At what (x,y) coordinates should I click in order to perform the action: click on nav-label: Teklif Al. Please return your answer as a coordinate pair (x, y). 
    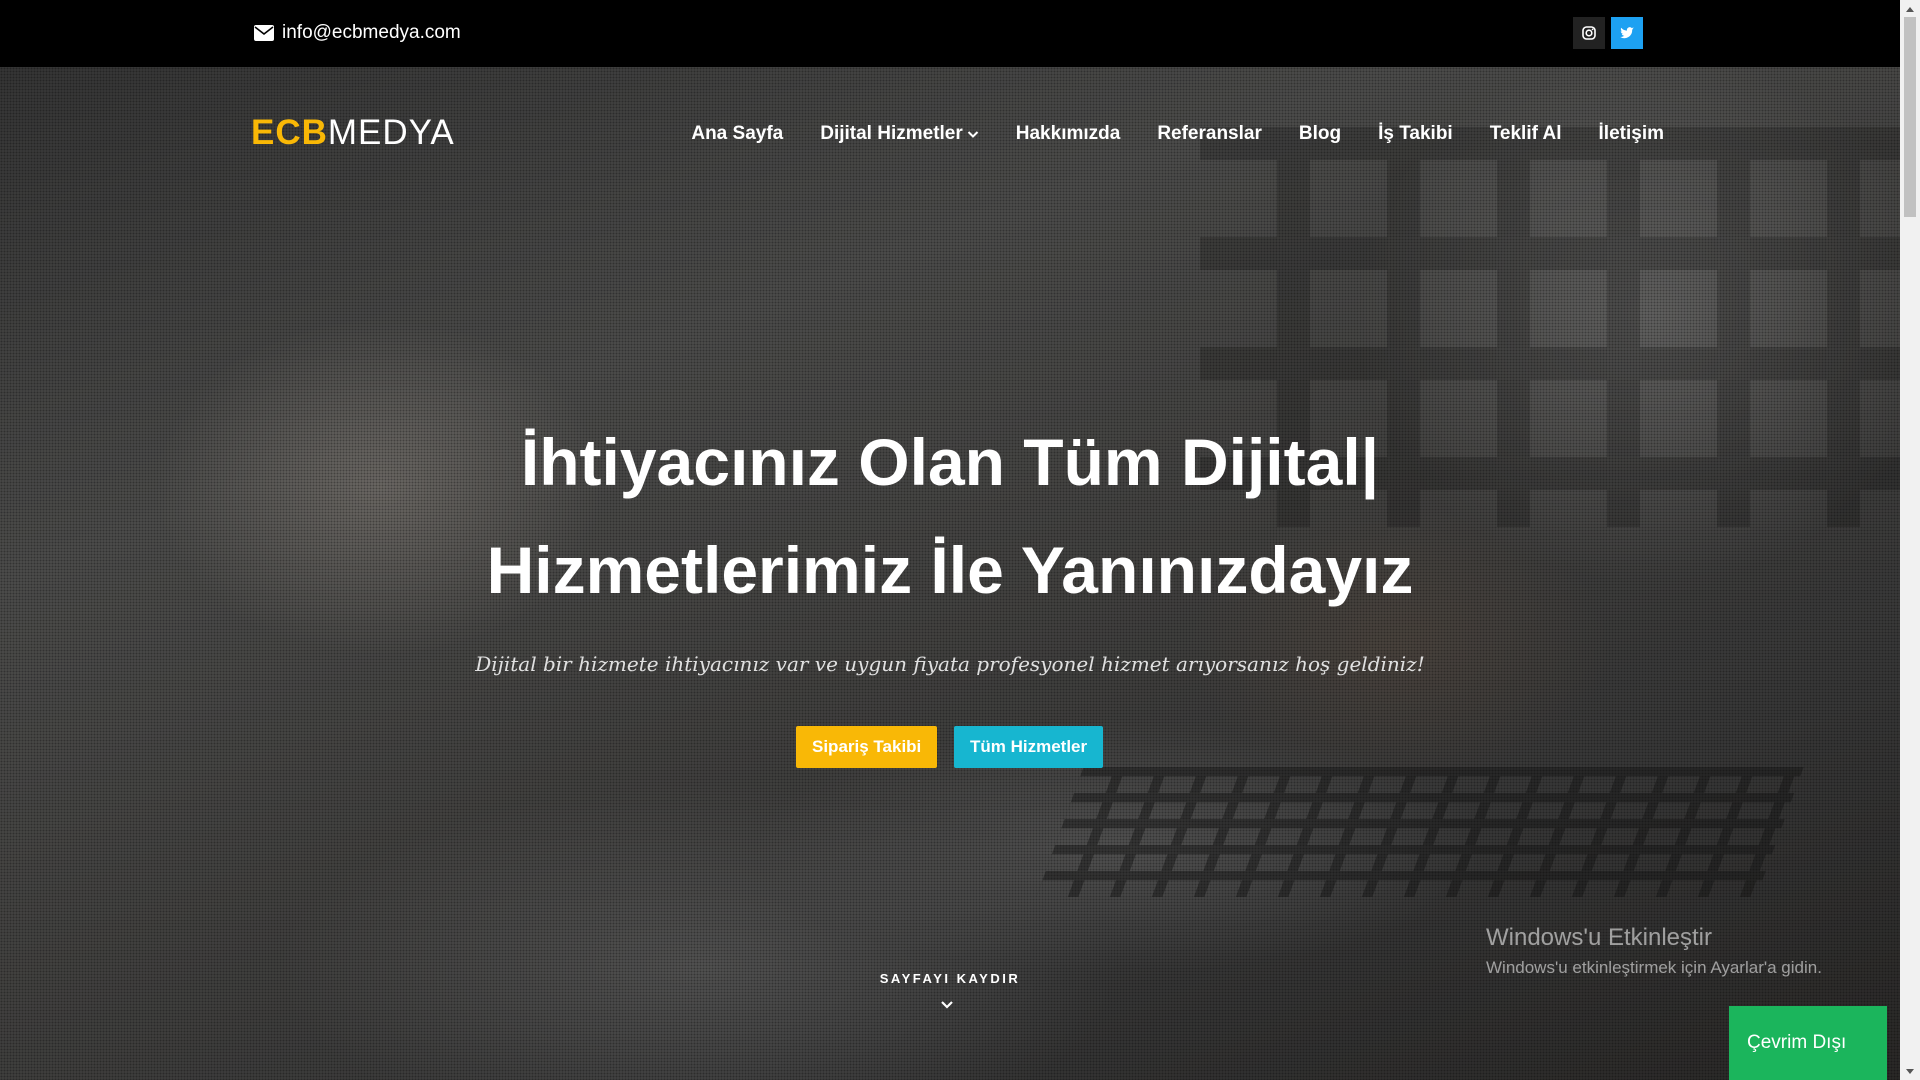
    Looking at the image, I should click on (1525, 133).